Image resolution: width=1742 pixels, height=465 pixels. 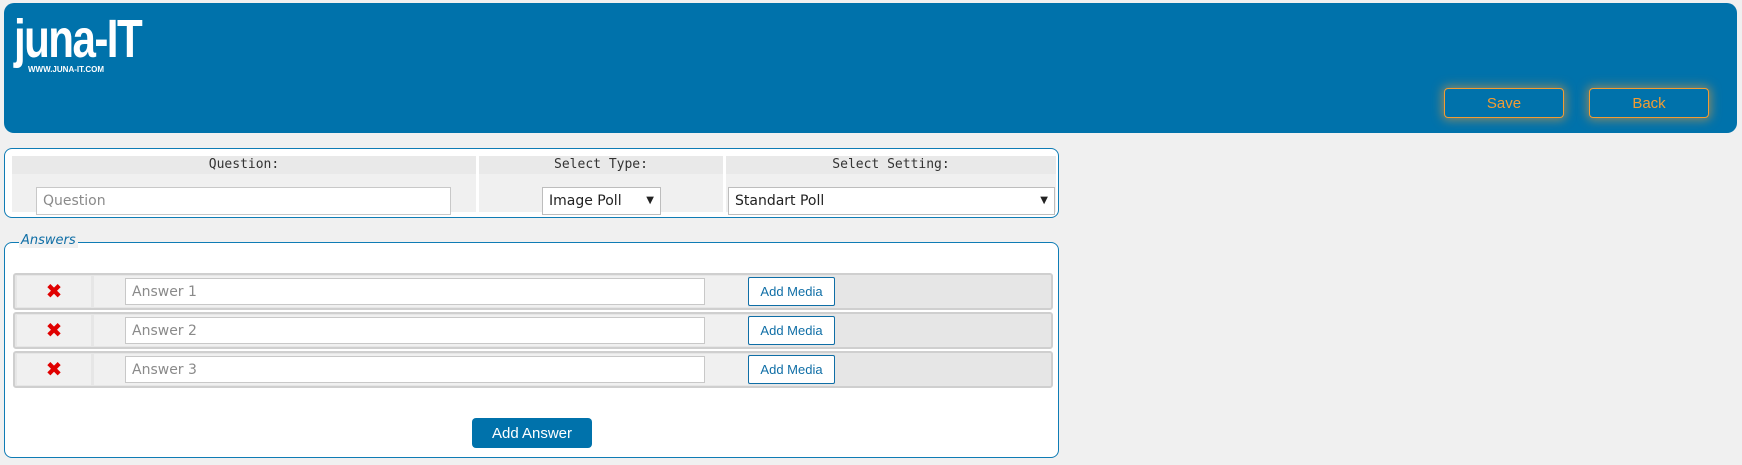 I want to click on question-column: Question:, so click(x=244, y=185).